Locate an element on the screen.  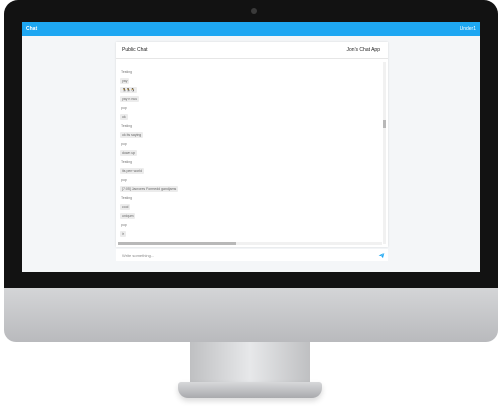
message-row: its perr world is located at coordinates (251, 166).